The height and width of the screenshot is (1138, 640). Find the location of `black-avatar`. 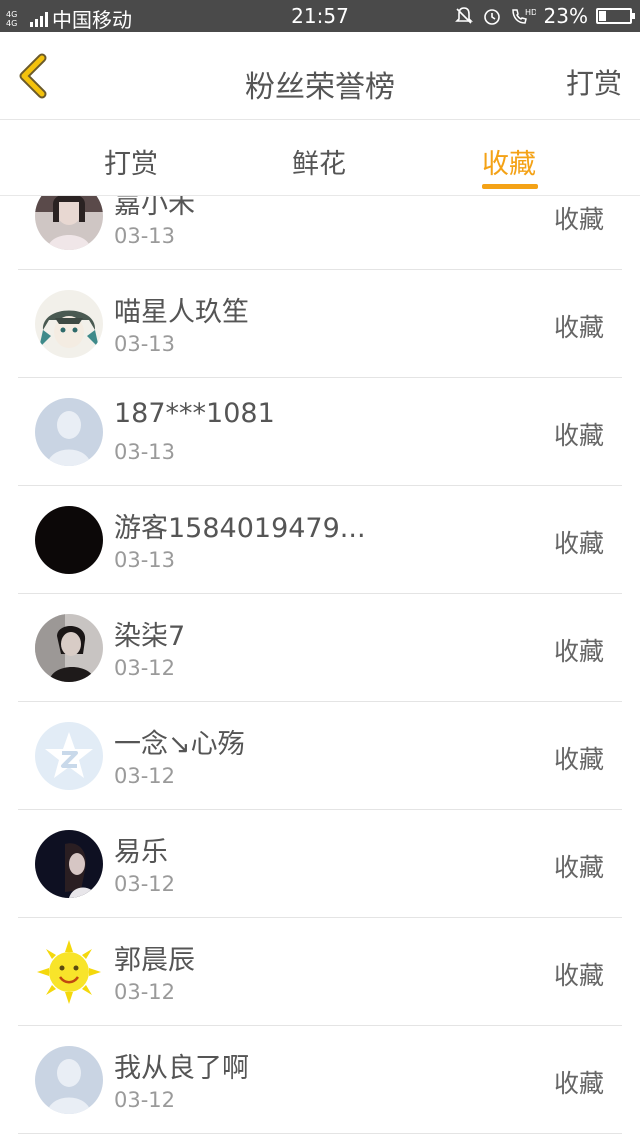

black-avatar is located at coordinates (69, 540).